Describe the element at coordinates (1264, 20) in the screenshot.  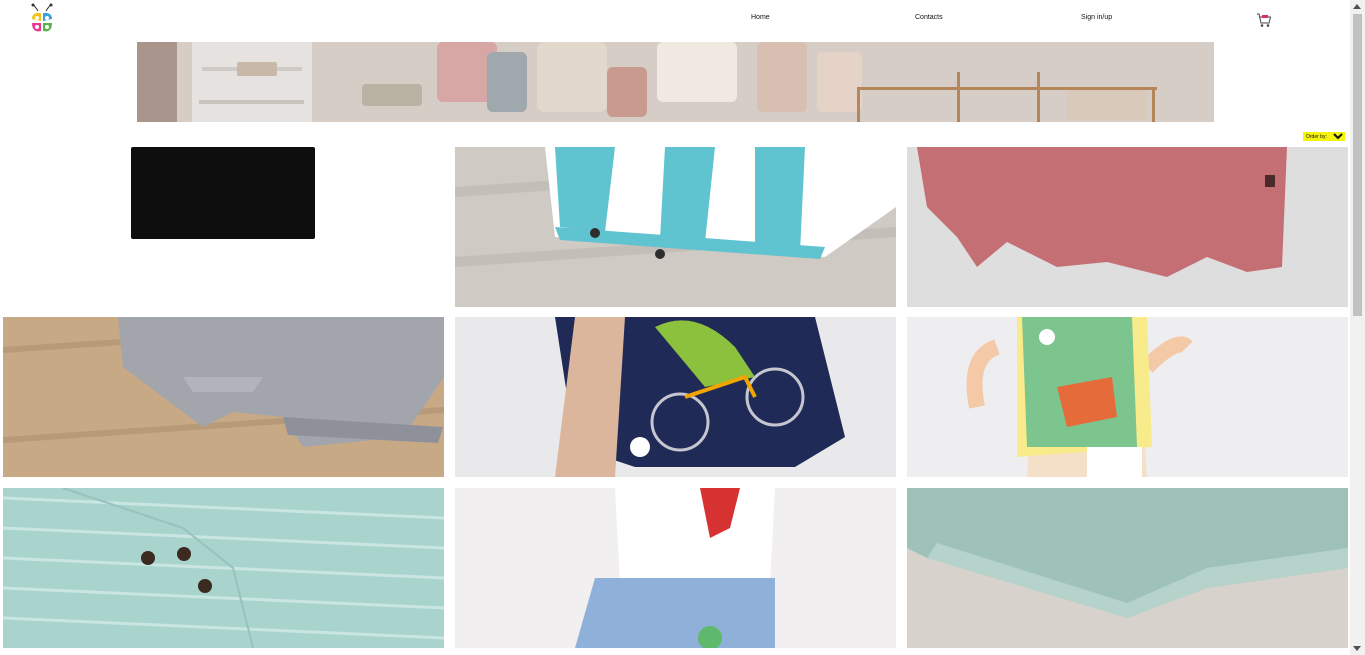
I see `cart-icon` at that location.